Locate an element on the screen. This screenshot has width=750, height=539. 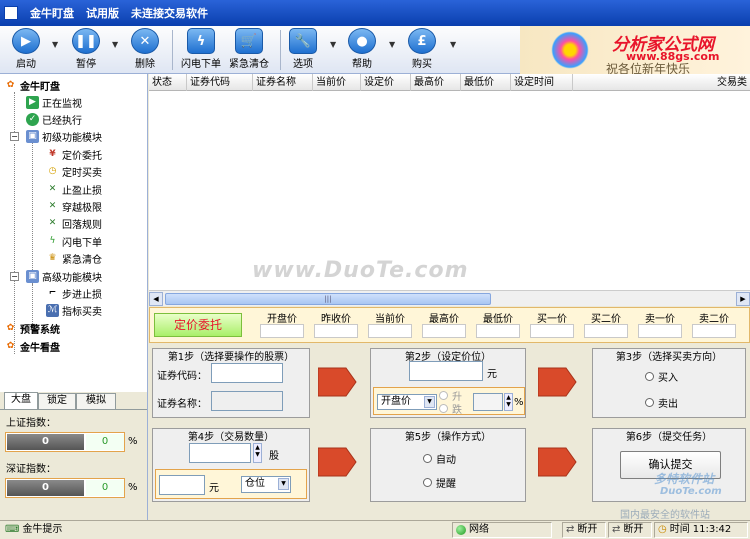
status-hint: ⌨ 金牛提示 is located at coordinates (34, 529).